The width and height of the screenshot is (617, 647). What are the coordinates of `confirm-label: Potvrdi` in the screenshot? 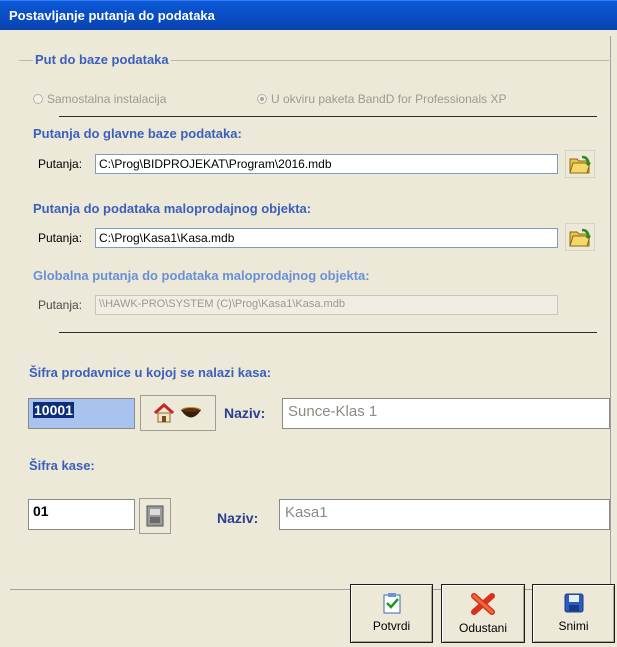 It's located at (391, 626).